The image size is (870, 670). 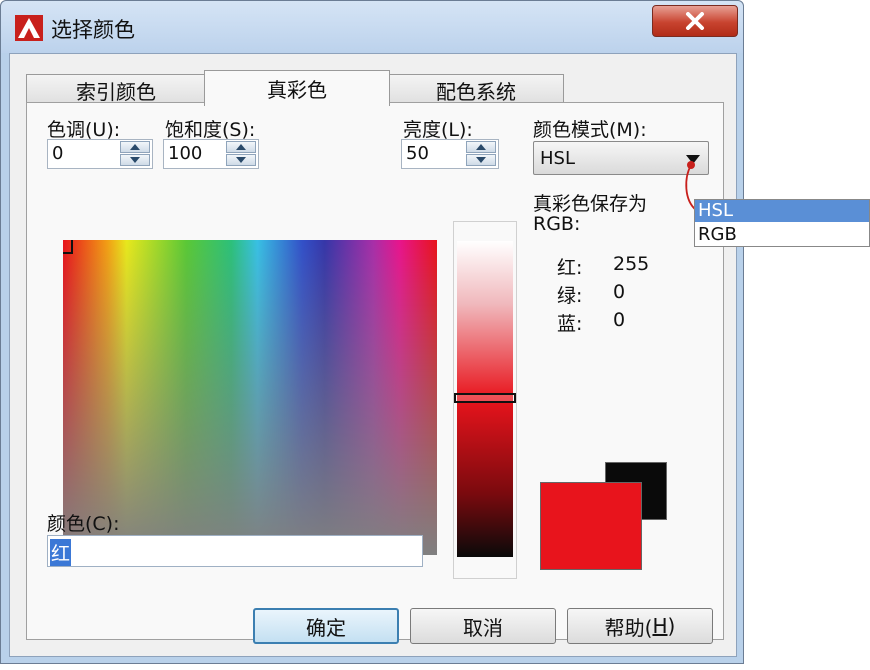 What do you see at coordinates (29, 28) in the screenshot?
I see `autocad-app-icon` at bounding box center [29, 28].